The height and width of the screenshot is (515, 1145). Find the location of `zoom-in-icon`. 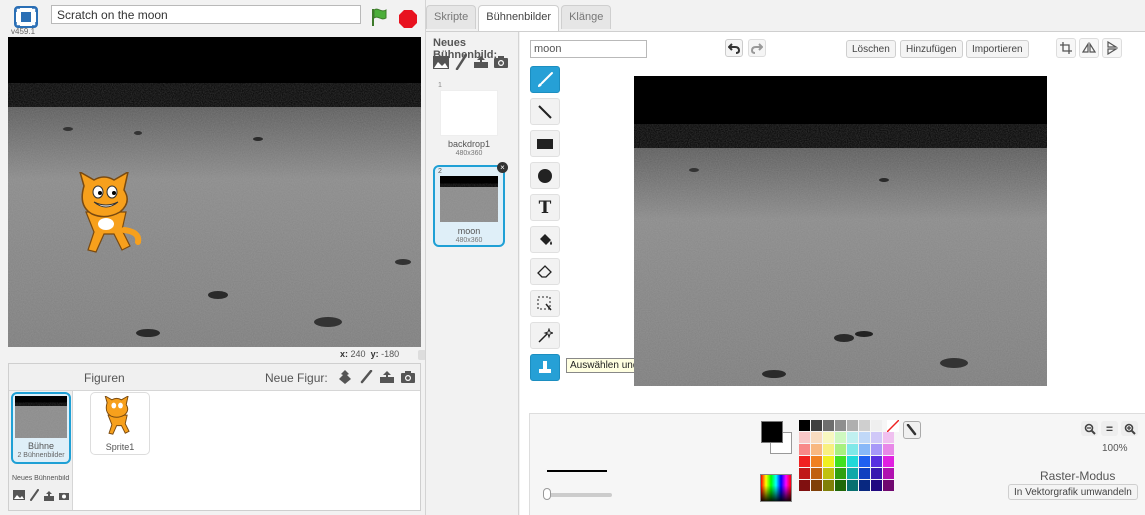

zoom-in-icon is located at coordinates (1129, 428).